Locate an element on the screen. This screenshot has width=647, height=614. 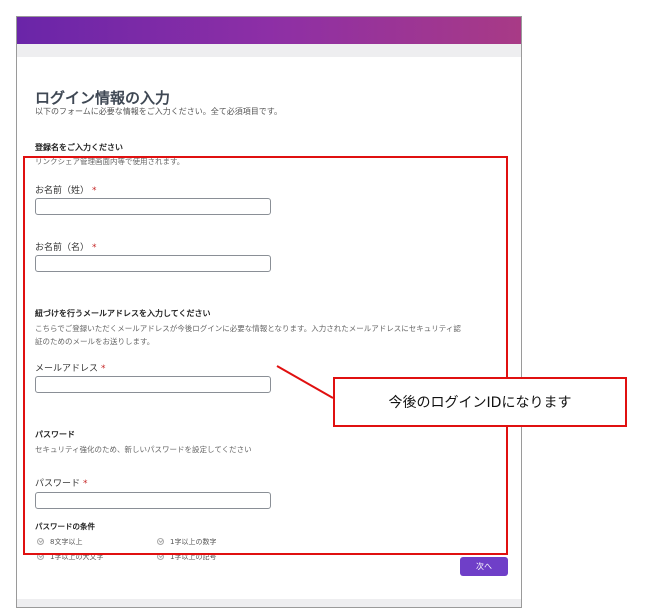
annotation-callout: 今後のログインIDになります is located at coordinates (480, 402).